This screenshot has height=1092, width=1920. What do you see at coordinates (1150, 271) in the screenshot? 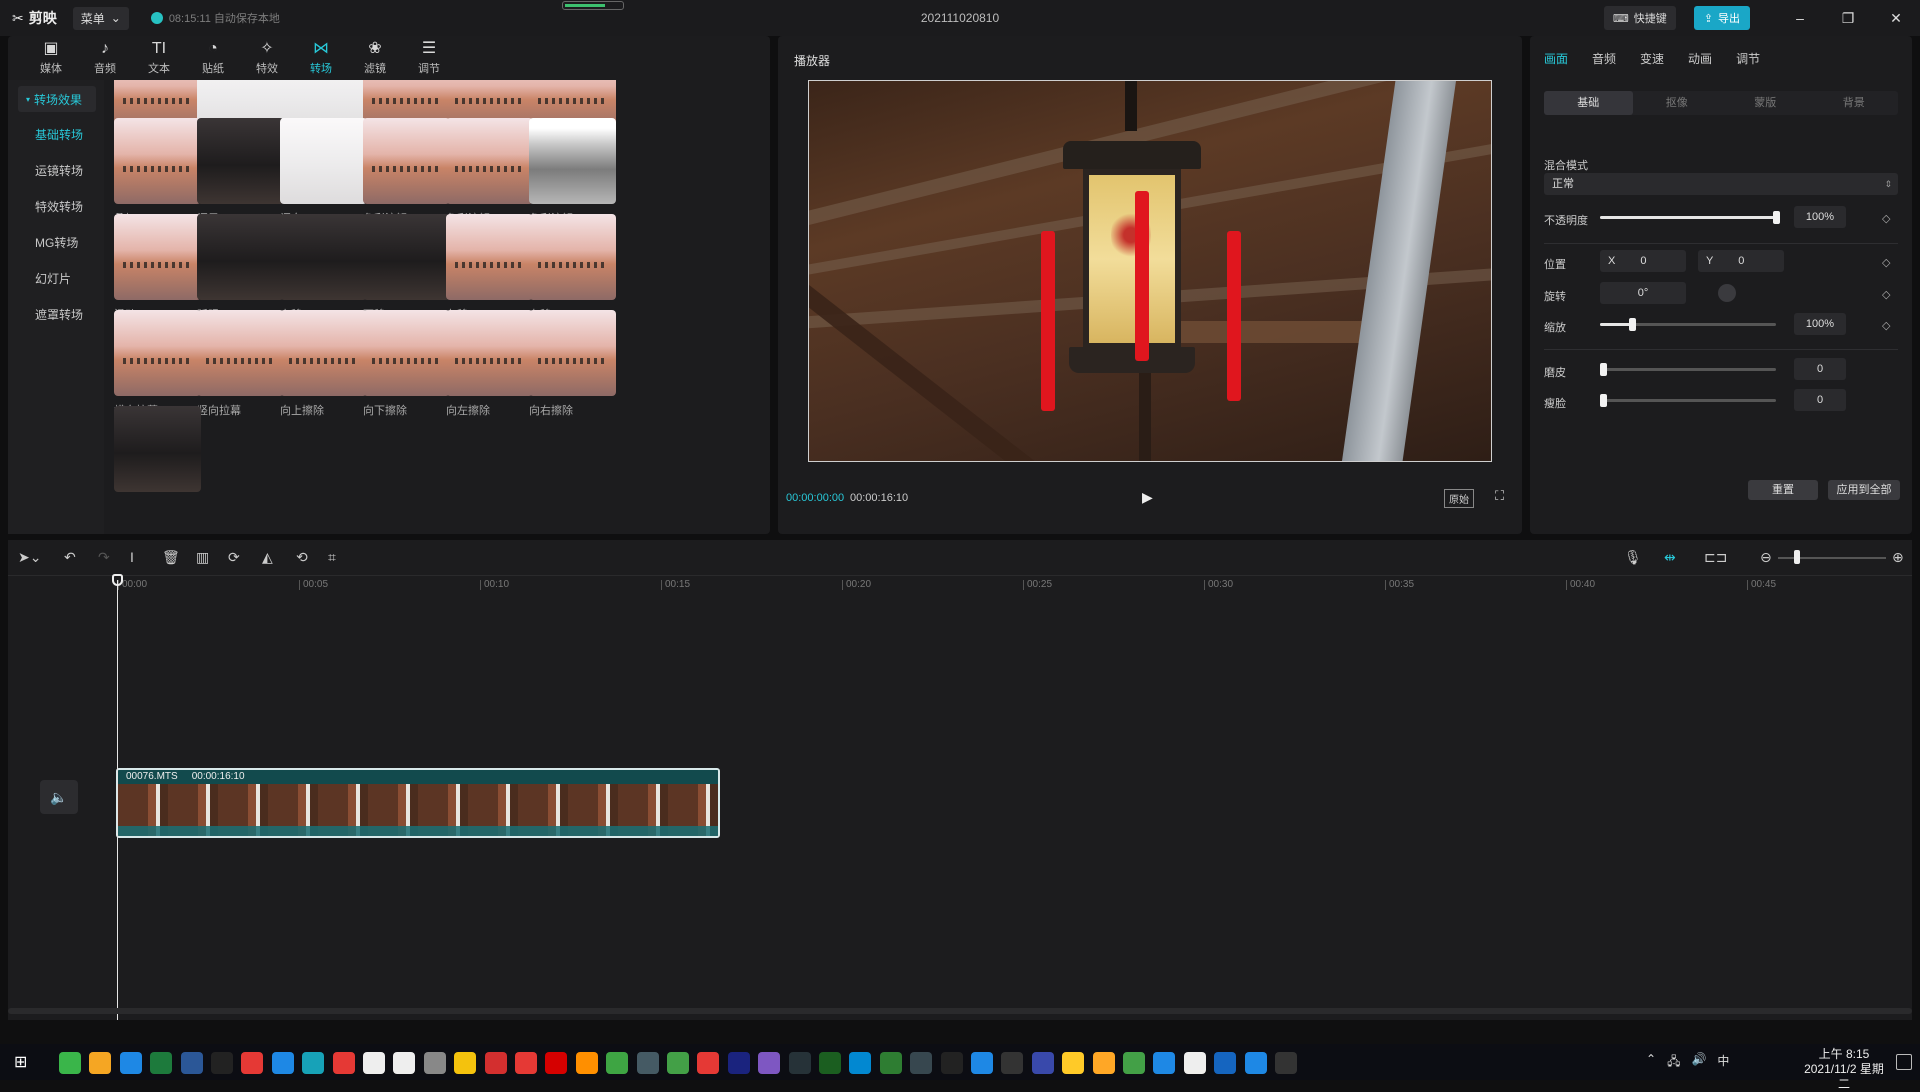
I see `video-preview` at bounding box center [1150, 271].